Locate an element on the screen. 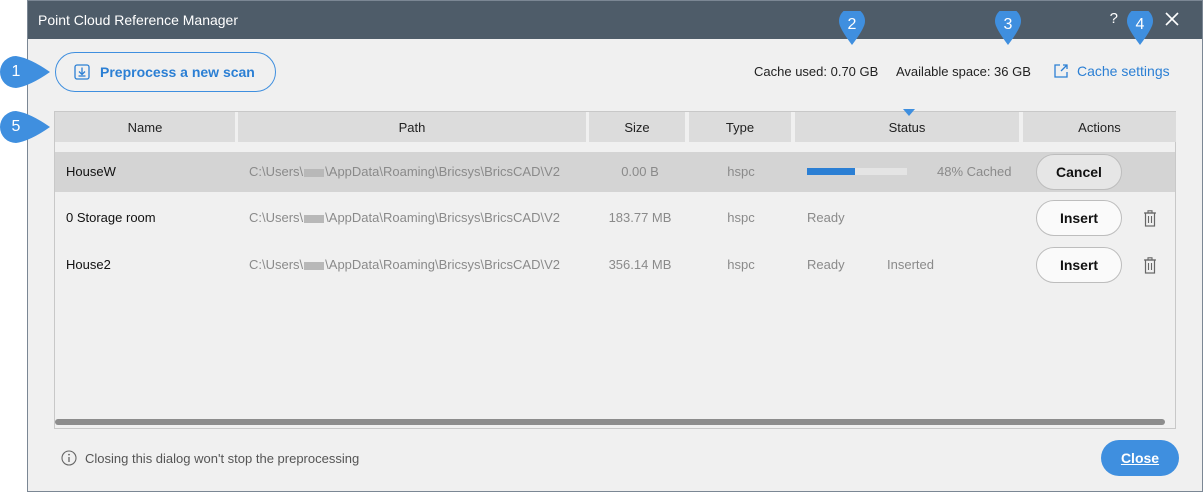 The width and height of the screenshot is (1204, 493). callout-marker-5: 5 is located at coordinates (25, 127).